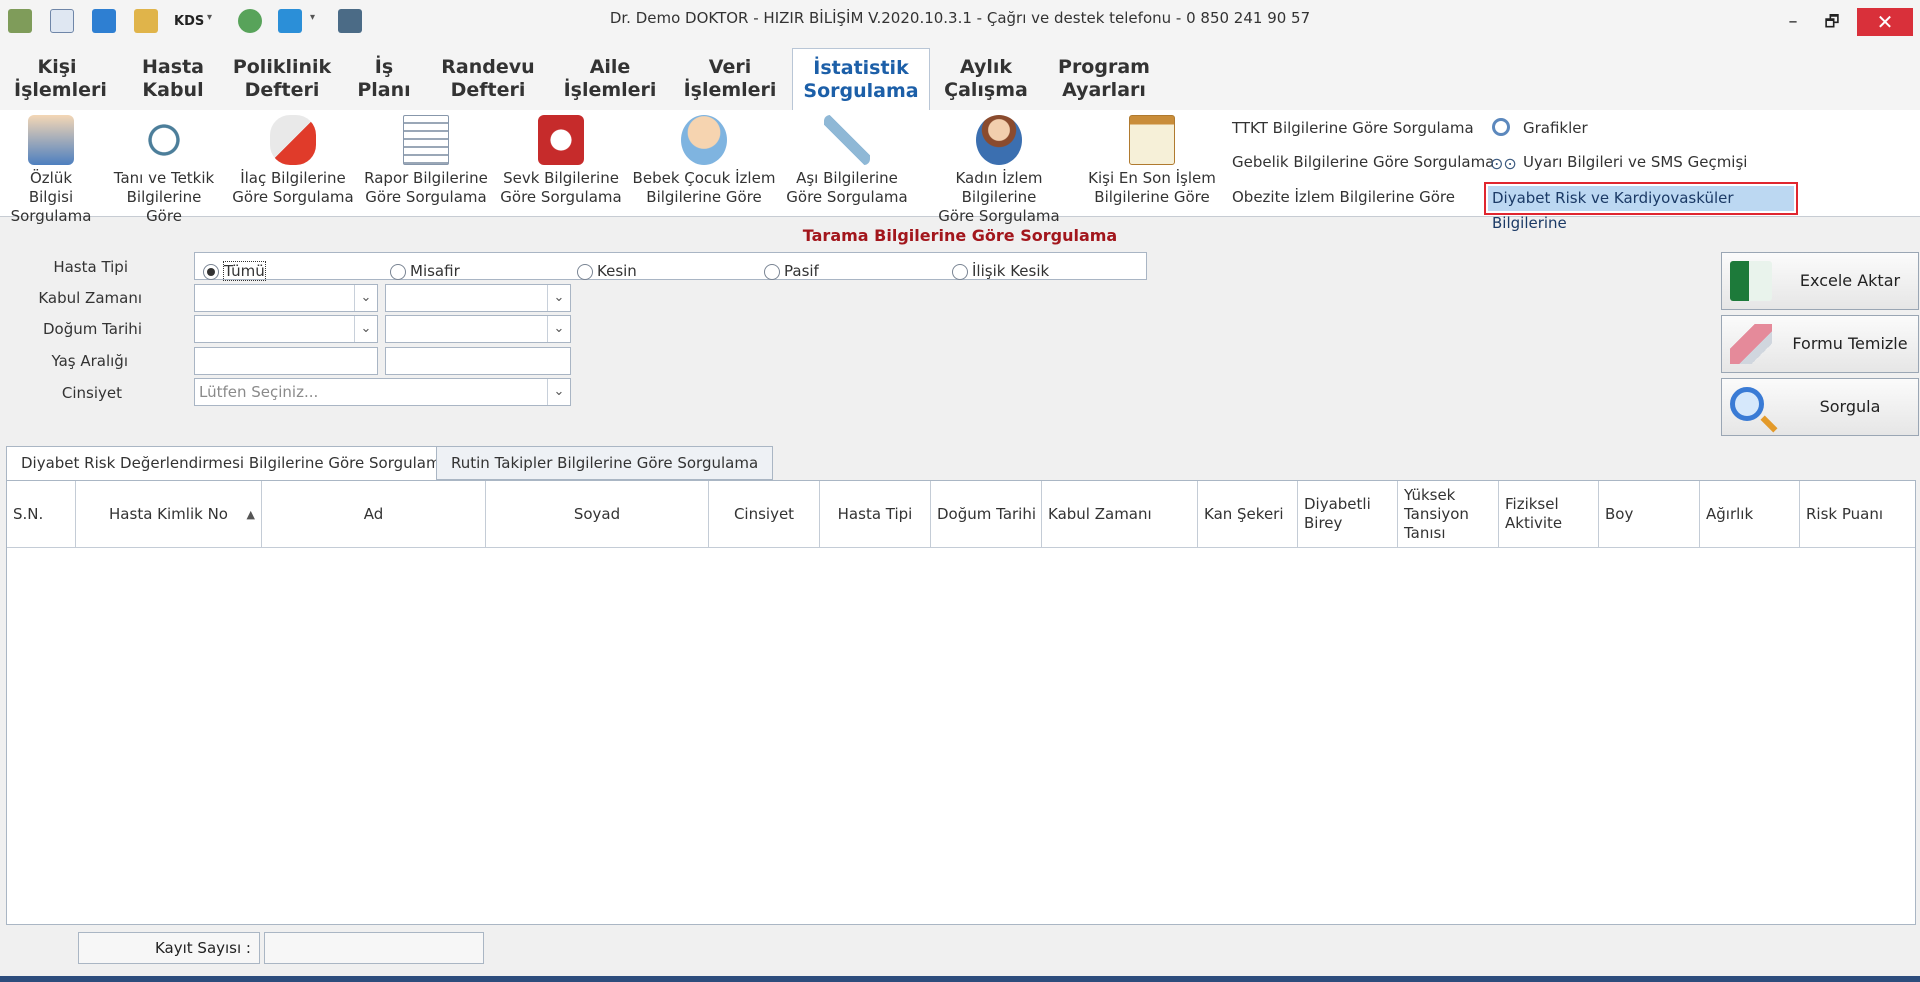 This screenshot has height=982, width=1920. Describe the element at coordinates (92, 329) in the screenshot. I see `dogum-tarihi-label: Doğum Tarihi` at that location.